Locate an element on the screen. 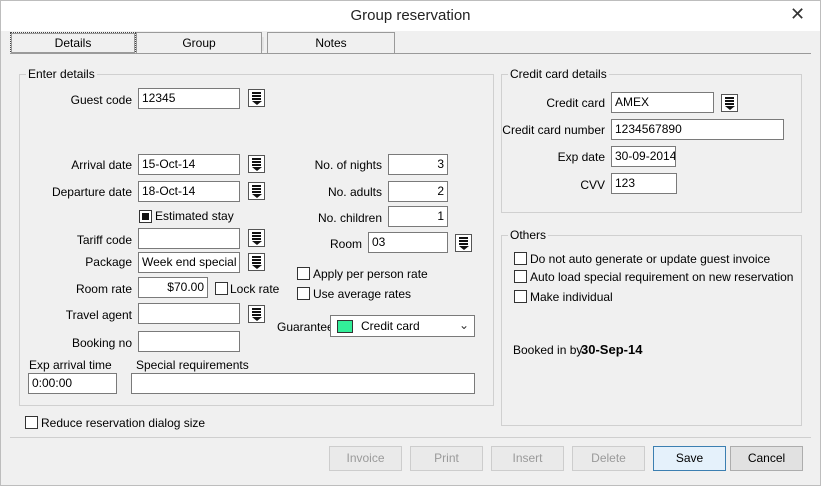 The height and width of the screenshot is (486, 821). reduce-dialog-label: Reduce reservation dialog size is located at coordinates (123, 423).